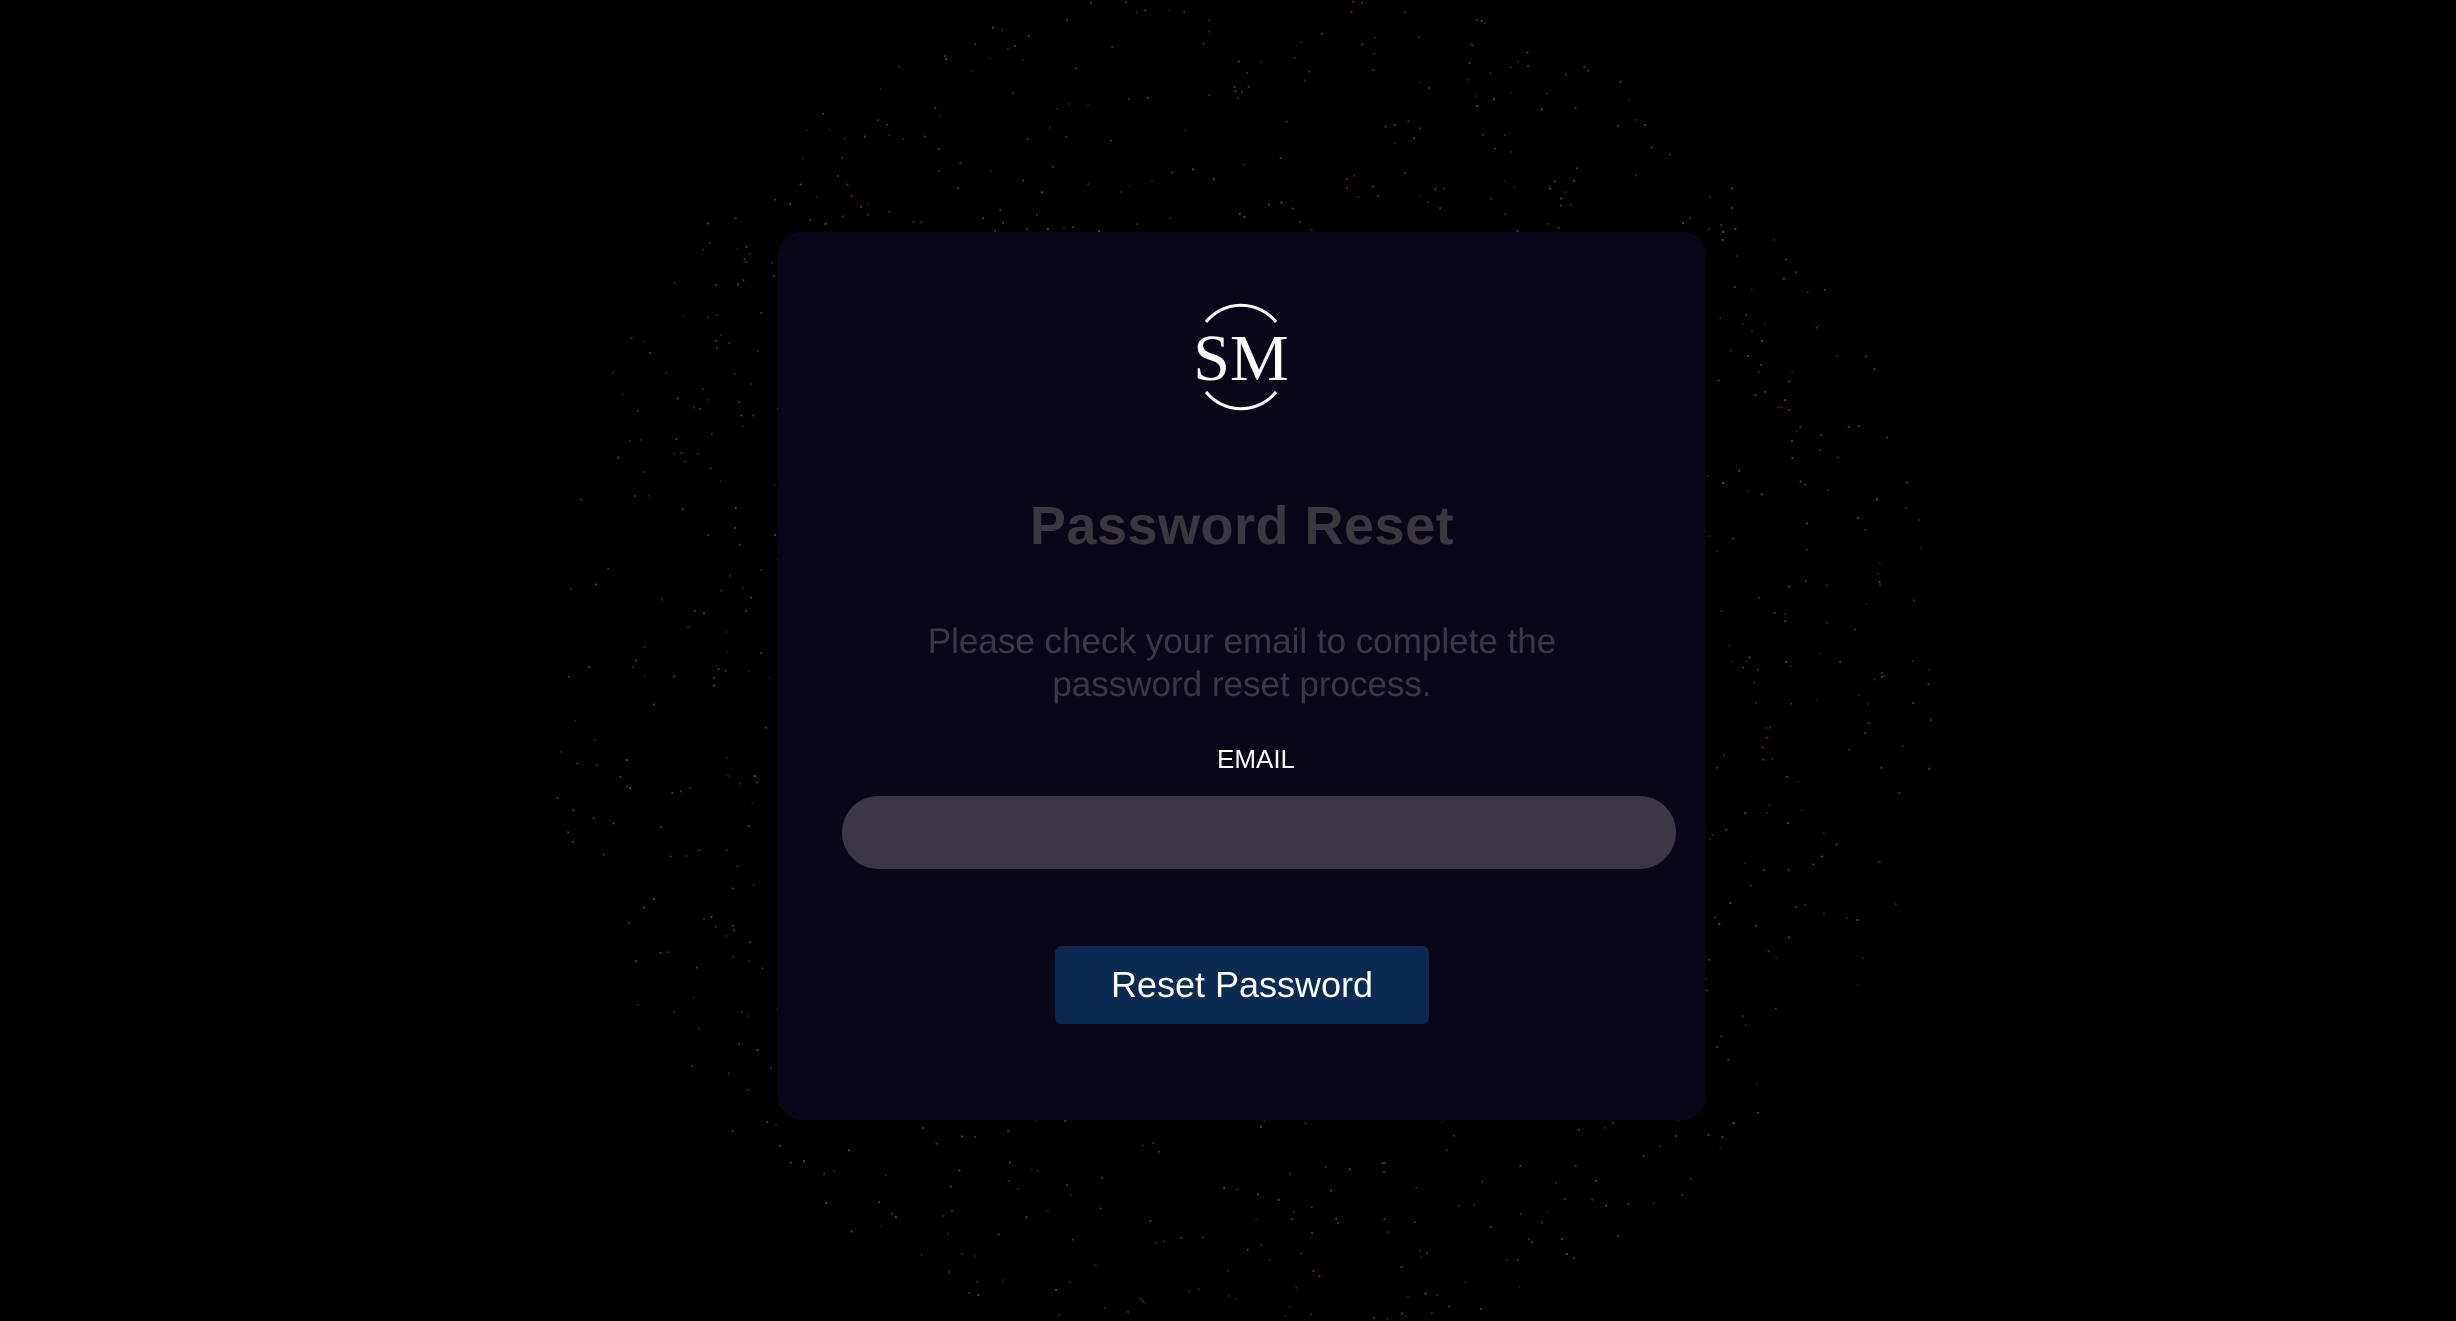 This screenshot has height=1321, width=2456. What do you see at coordinates (1259, 832) in the screenshot?
I see `email-field` at bounding box center [1259, 832].